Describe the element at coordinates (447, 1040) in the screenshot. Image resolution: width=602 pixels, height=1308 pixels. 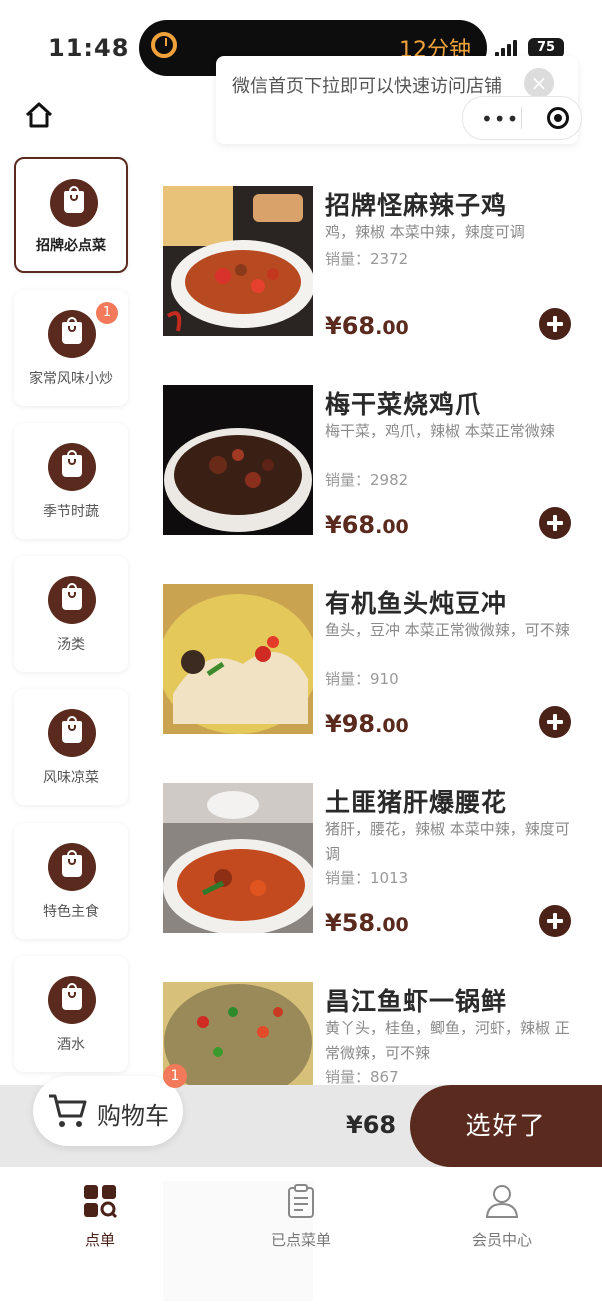
I see `dish-description: 黄丫头，桂鱼，鲫鱼，河虾，辣椒 正常微辣，可不辣` at that location.